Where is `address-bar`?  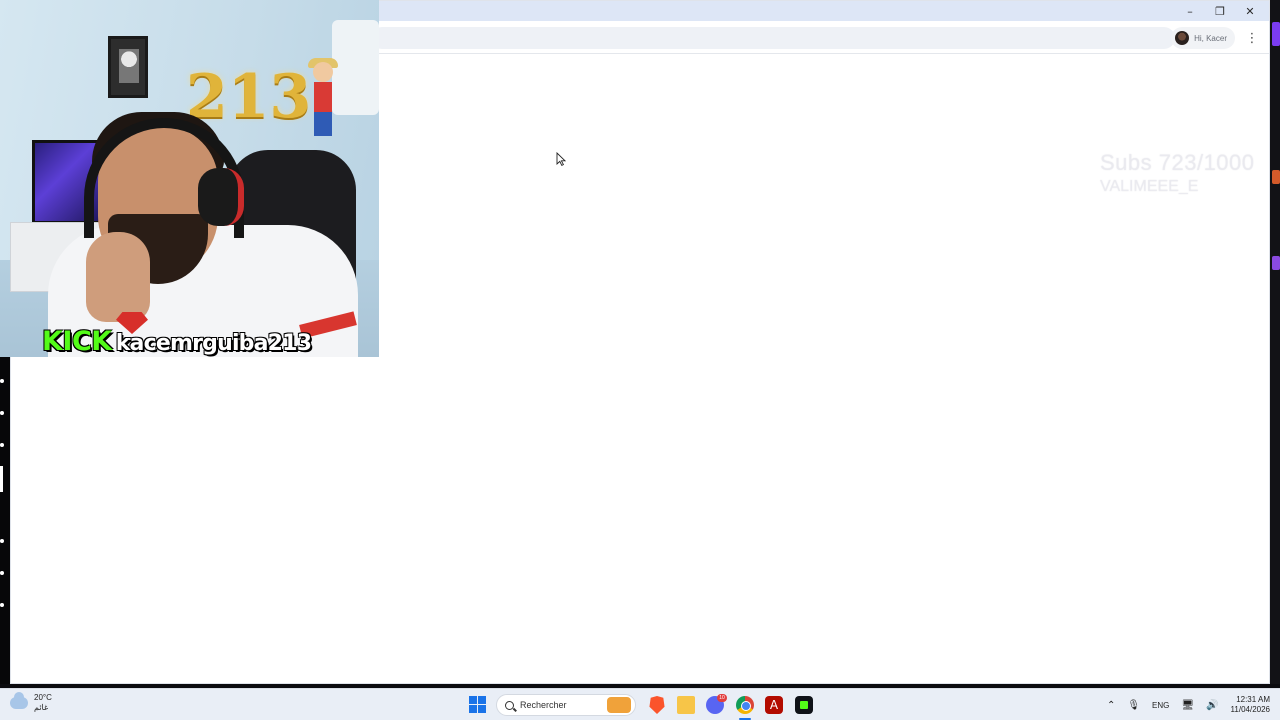
address-bar is located at coordinates (773, 38).